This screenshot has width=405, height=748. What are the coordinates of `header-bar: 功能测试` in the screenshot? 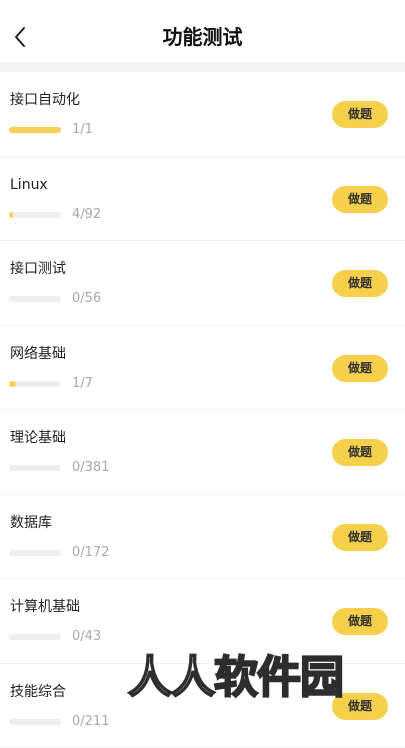 It's located at (202, 31).